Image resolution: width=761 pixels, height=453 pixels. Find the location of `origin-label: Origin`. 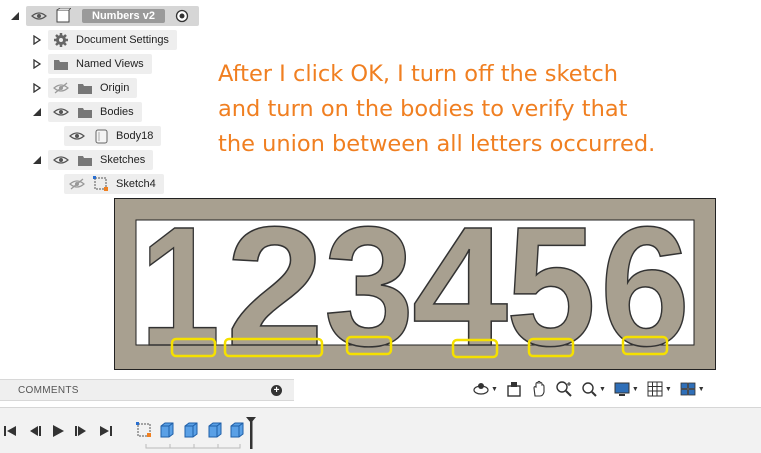

origin-label: Origin is located at coordinates (115, 88).